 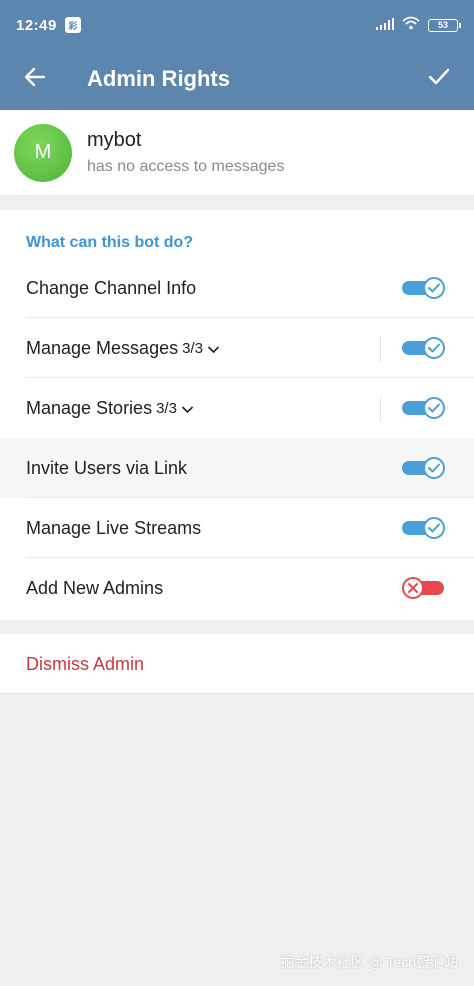 What do you see at coordinates (237, 468) in the screenshot?
I see `right-row-invite-users: Invite Users via Link` at bounding box center [237, 468].